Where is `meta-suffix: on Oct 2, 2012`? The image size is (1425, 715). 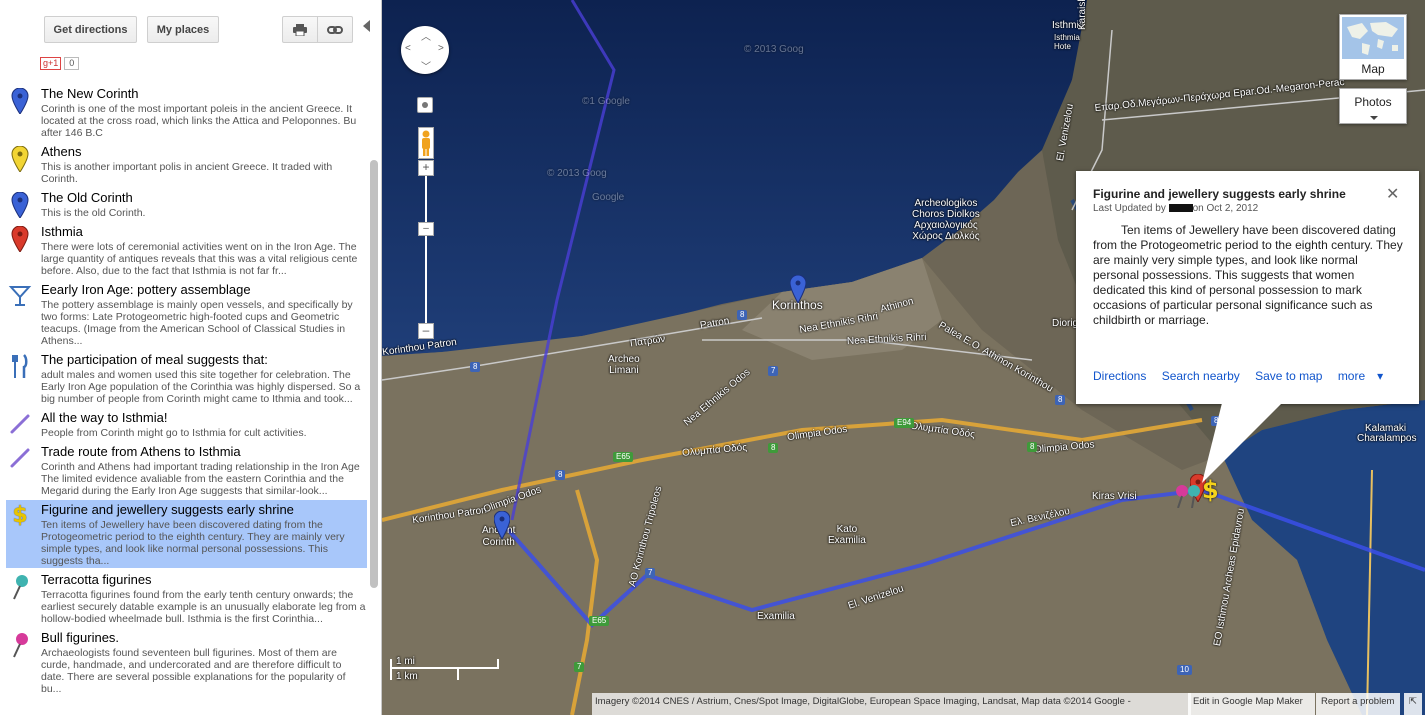
meta-suffix: on Oct 2, 2012 is located at coordinates (1225, 208).